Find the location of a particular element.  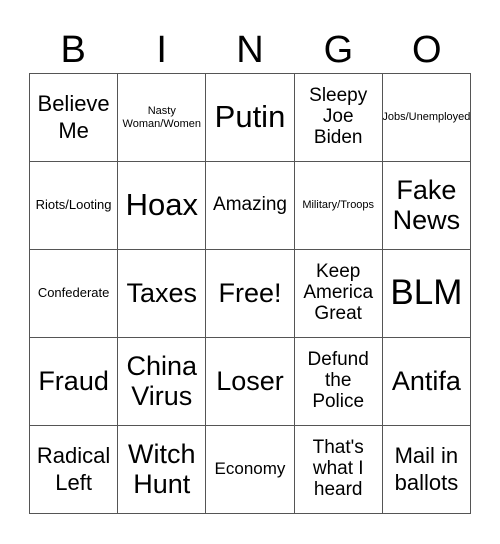

bingo-cell-text: Defund the Police is located at coordinates (338, 380).